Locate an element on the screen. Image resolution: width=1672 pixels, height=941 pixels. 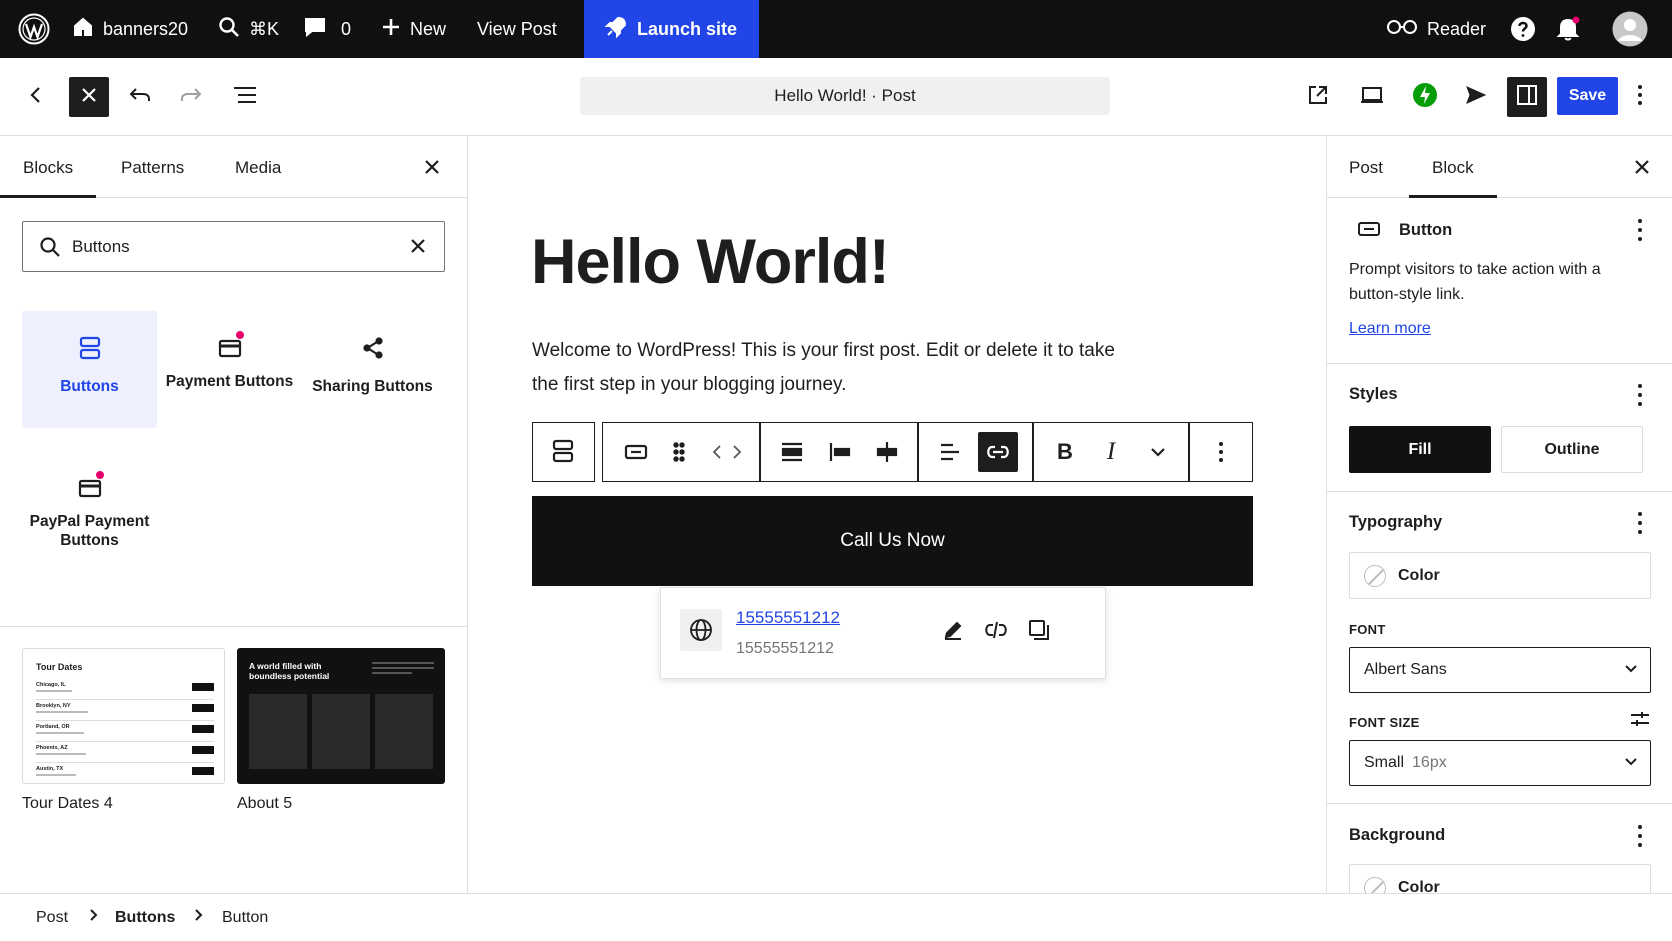
block-search-input: Buttons is located at coordinates (233, 246).